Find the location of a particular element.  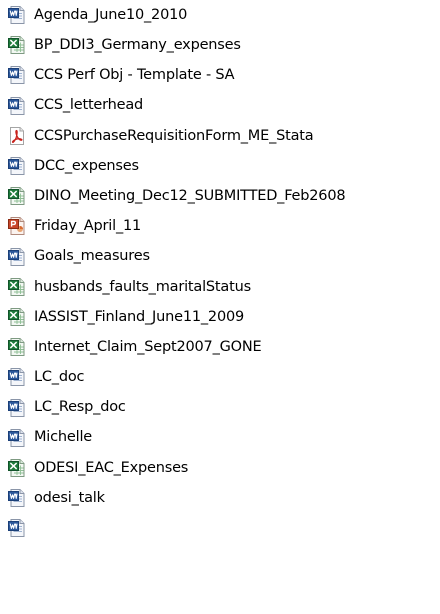

file-list-item: ODESI_EAC_Expenses is located at coordinates (220, 468).